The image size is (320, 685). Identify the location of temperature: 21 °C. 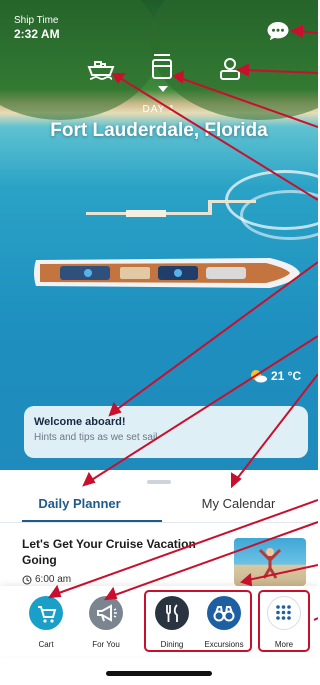
(286, 376).